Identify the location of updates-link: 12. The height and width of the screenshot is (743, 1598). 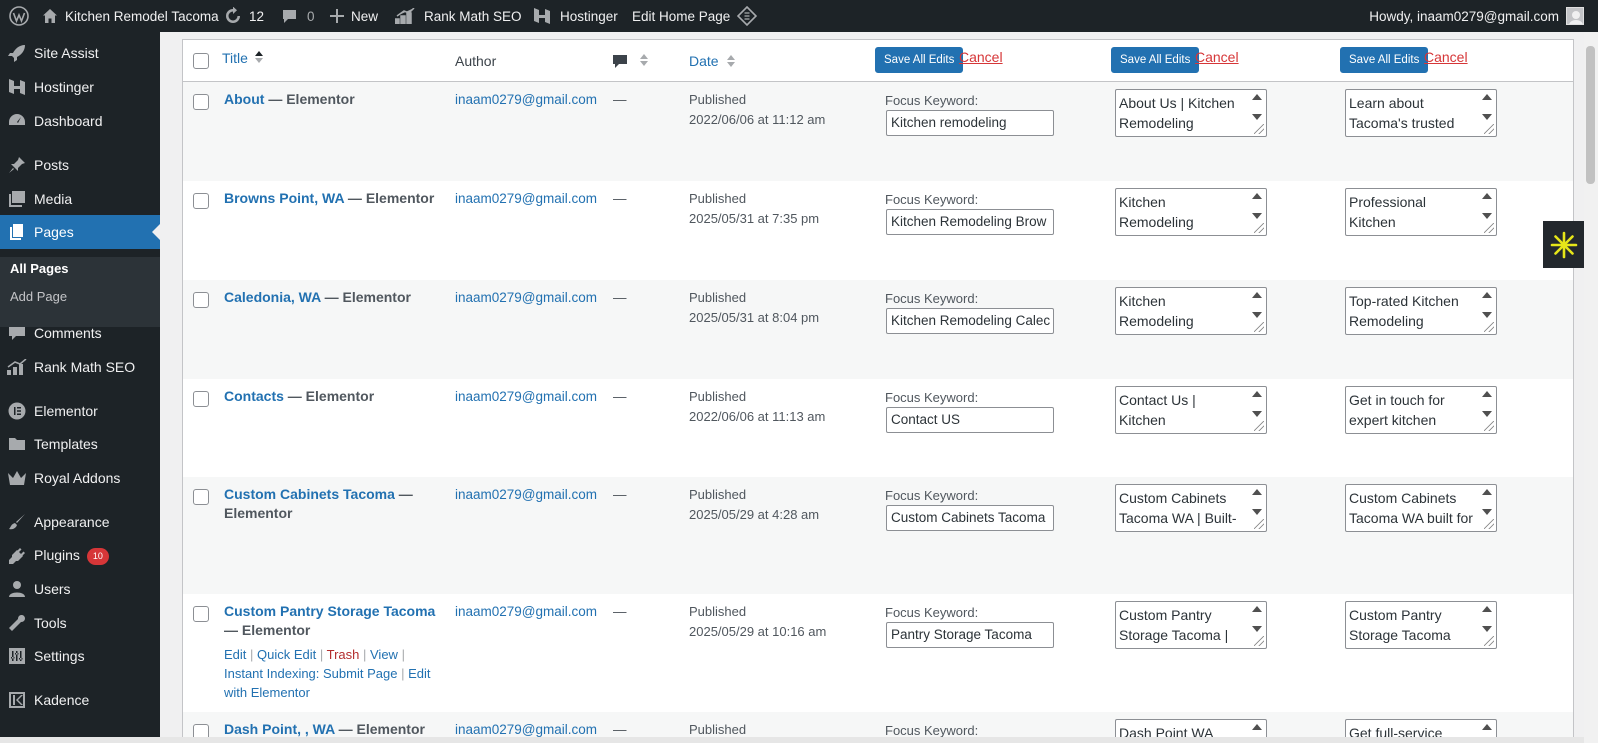
(244, 16).